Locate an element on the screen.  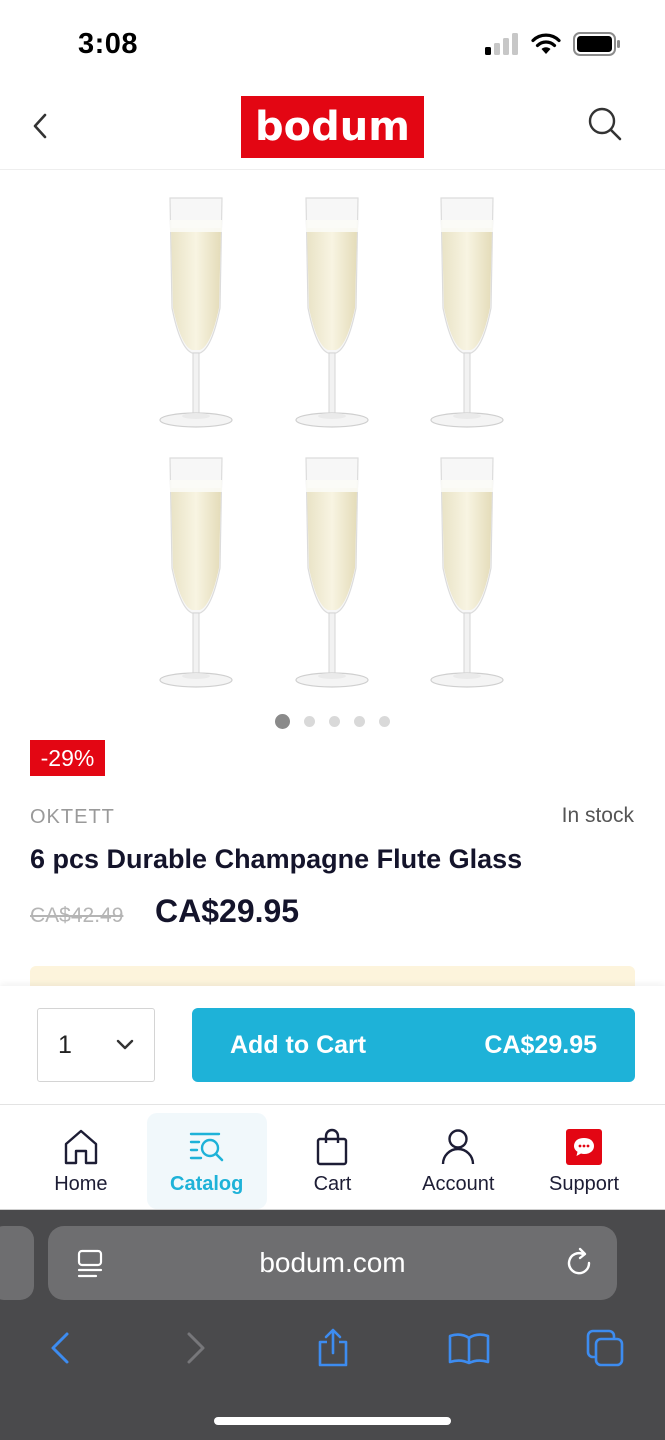
chevron-down-icon is located at coordinates (125, 1044).